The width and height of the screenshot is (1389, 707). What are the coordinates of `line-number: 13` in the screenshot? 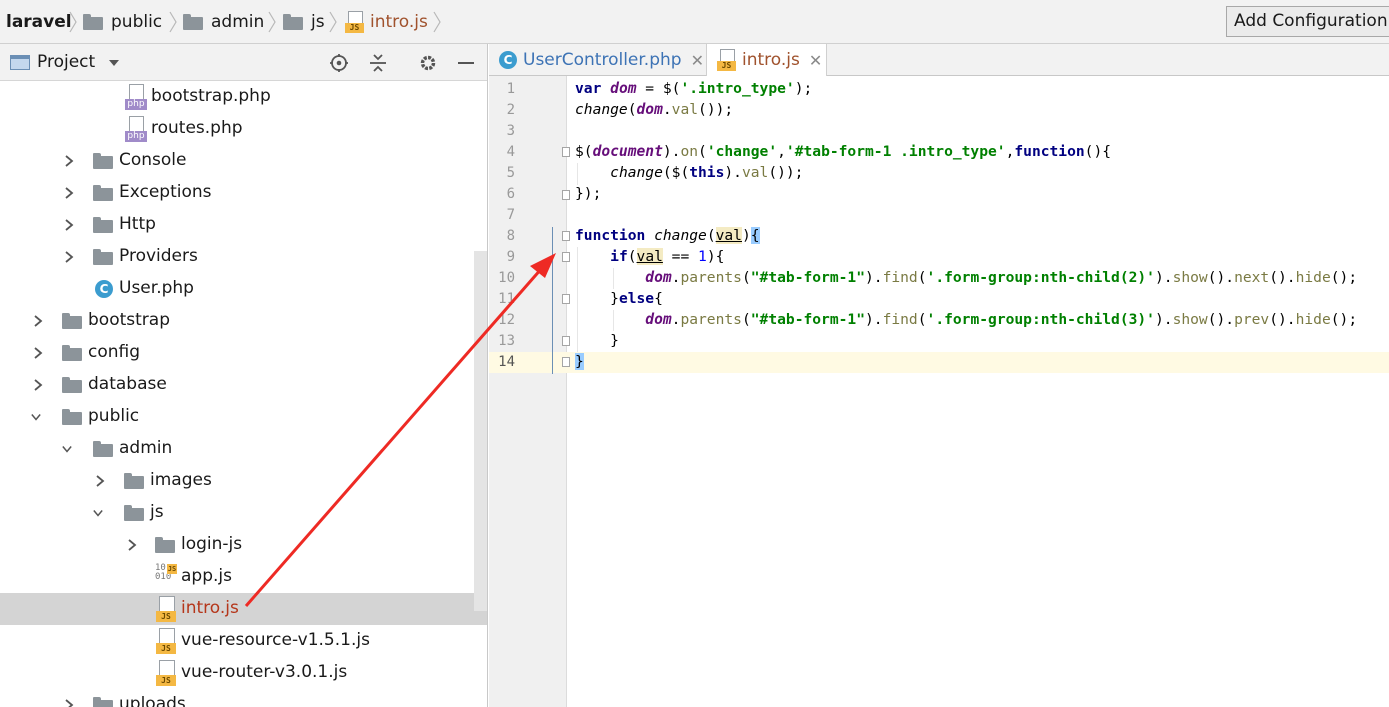 It's located at (506, 341).